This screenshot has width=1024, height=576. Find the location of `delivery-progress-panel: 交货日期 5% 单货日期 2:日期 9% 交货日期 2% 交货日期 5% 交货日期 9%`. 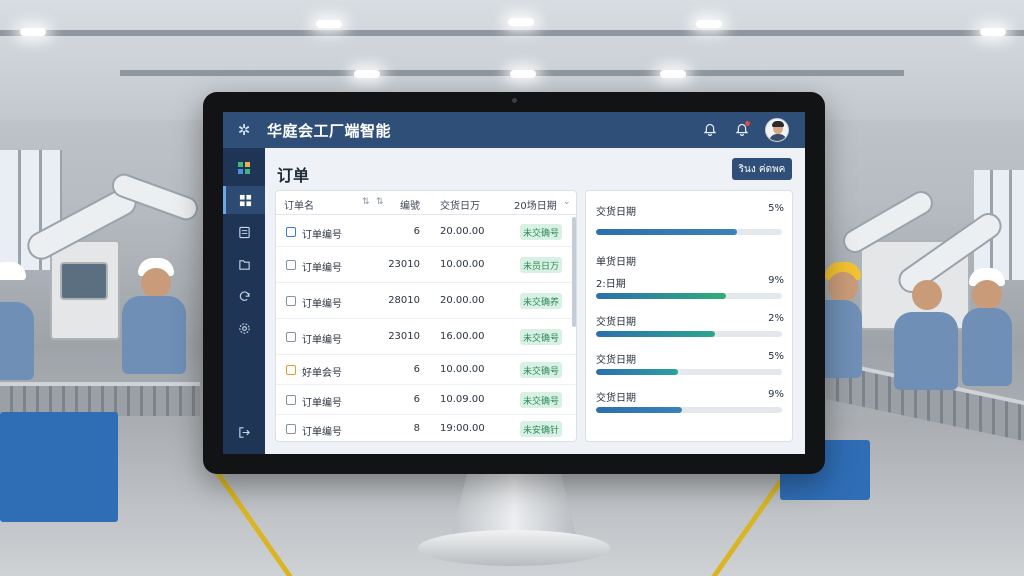

delivery-progress-panel: 交货日期 5% 单货日期 2:日期 9% 交货日期 2% 交货日期 5% 交货日期 9% is located at coordinates (689, 316).